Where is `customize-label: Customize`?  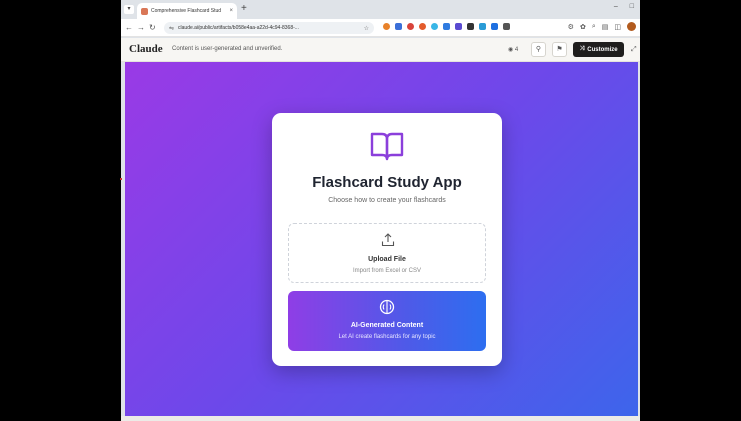 customize-label: Customize is located at coordinates (602, 49).